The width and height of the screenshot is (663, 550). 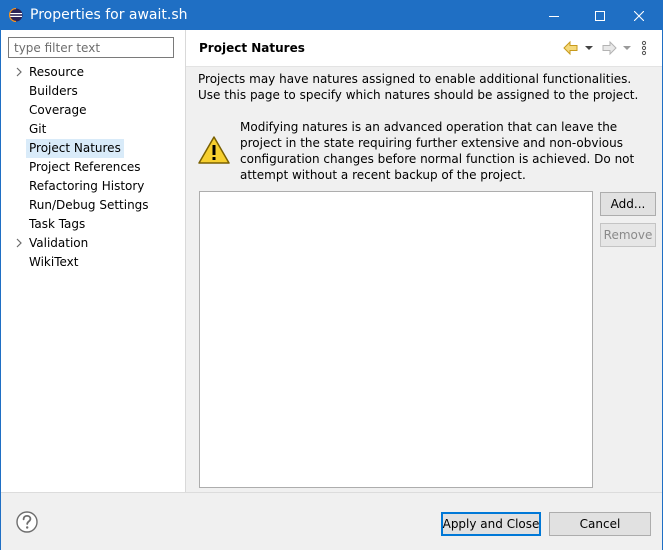 I want to click on back-arrow-icon, so click(x=571, y=48).